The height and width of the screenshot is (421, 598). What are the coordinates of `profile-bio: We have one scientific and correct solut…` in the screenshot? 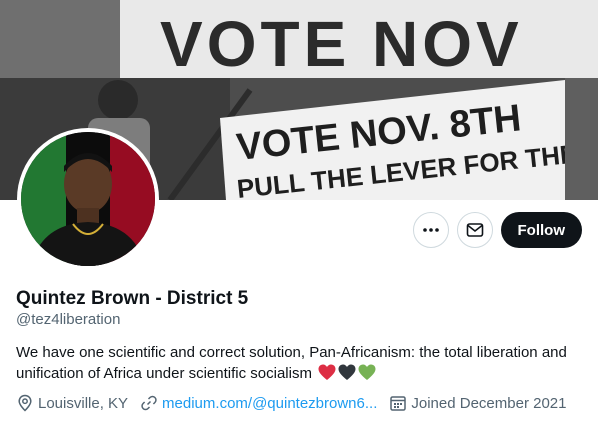 It's located at (301, 363).